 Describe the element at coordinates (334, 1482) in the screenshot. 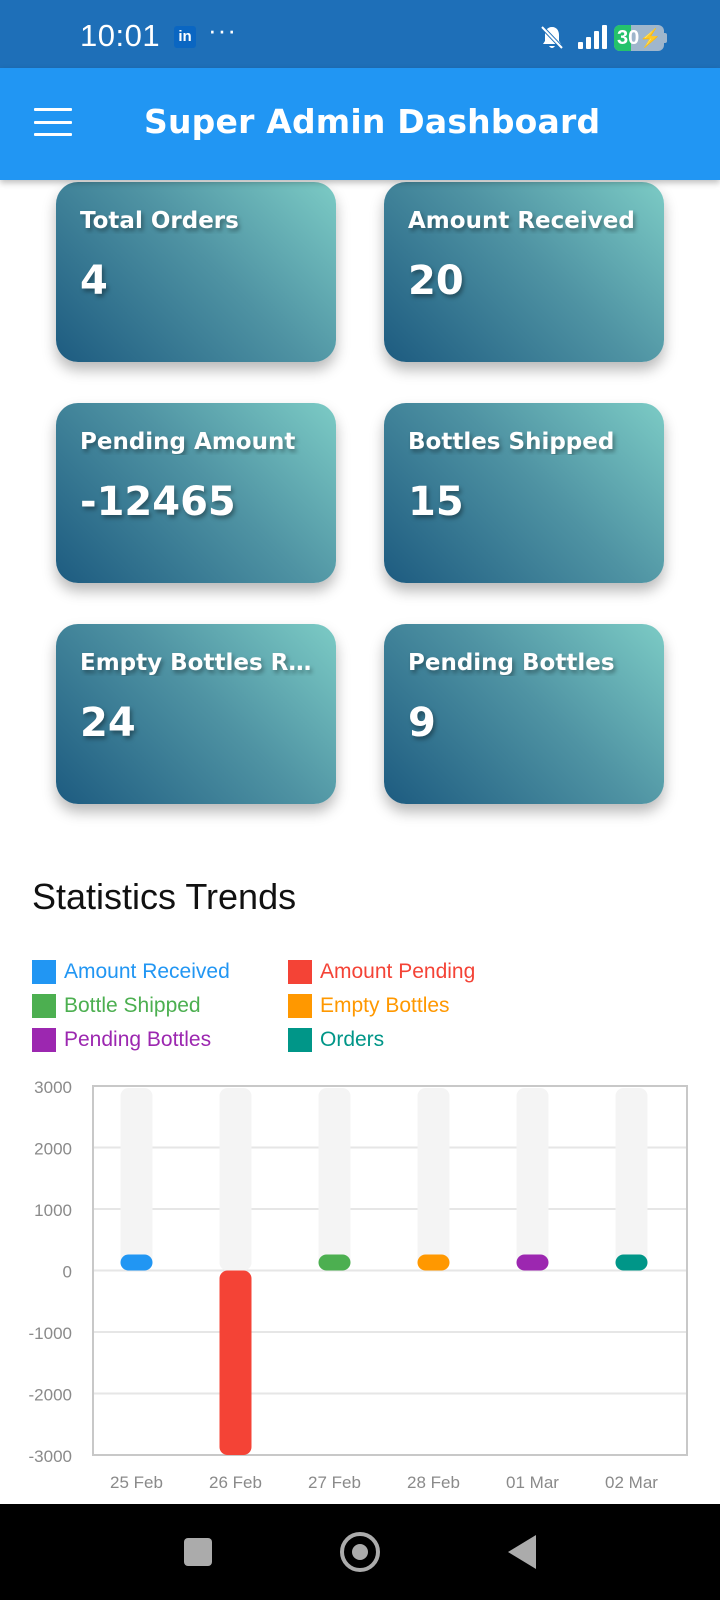

I see `x-tick-label: 27 Feb` at that location.